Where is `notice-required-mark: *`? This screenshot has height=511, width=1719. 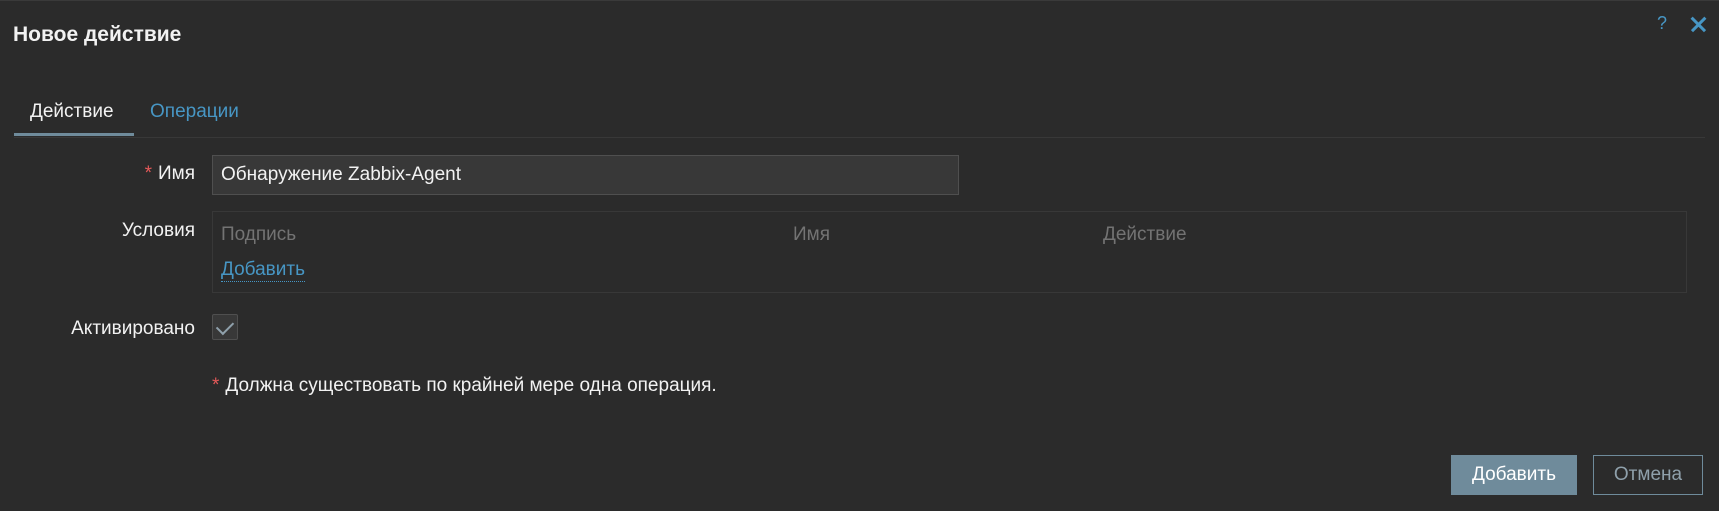
notice-required-mark: * is located at coordinates (216, 385).